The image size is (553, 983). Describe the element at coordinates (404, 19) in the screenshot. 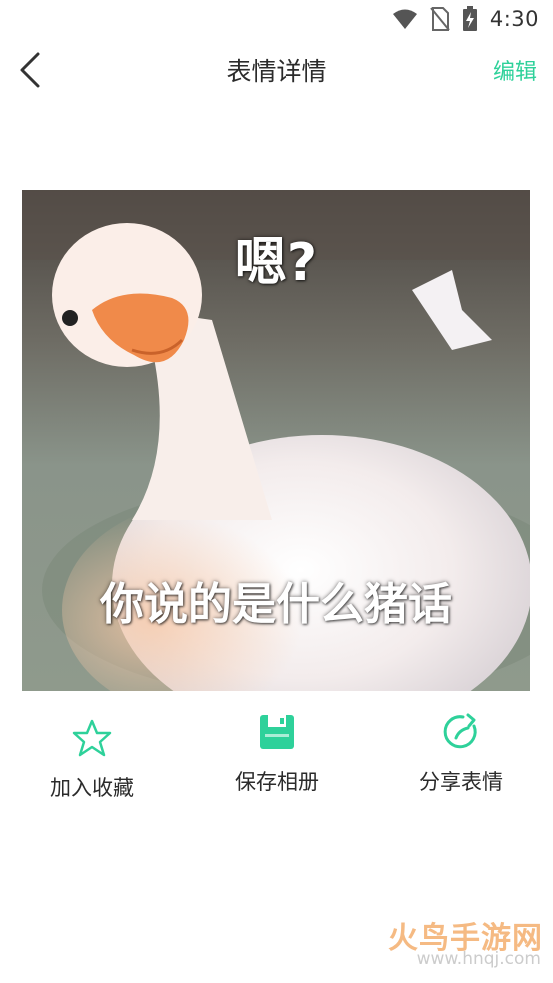

I see `wifi-icon` at that location.